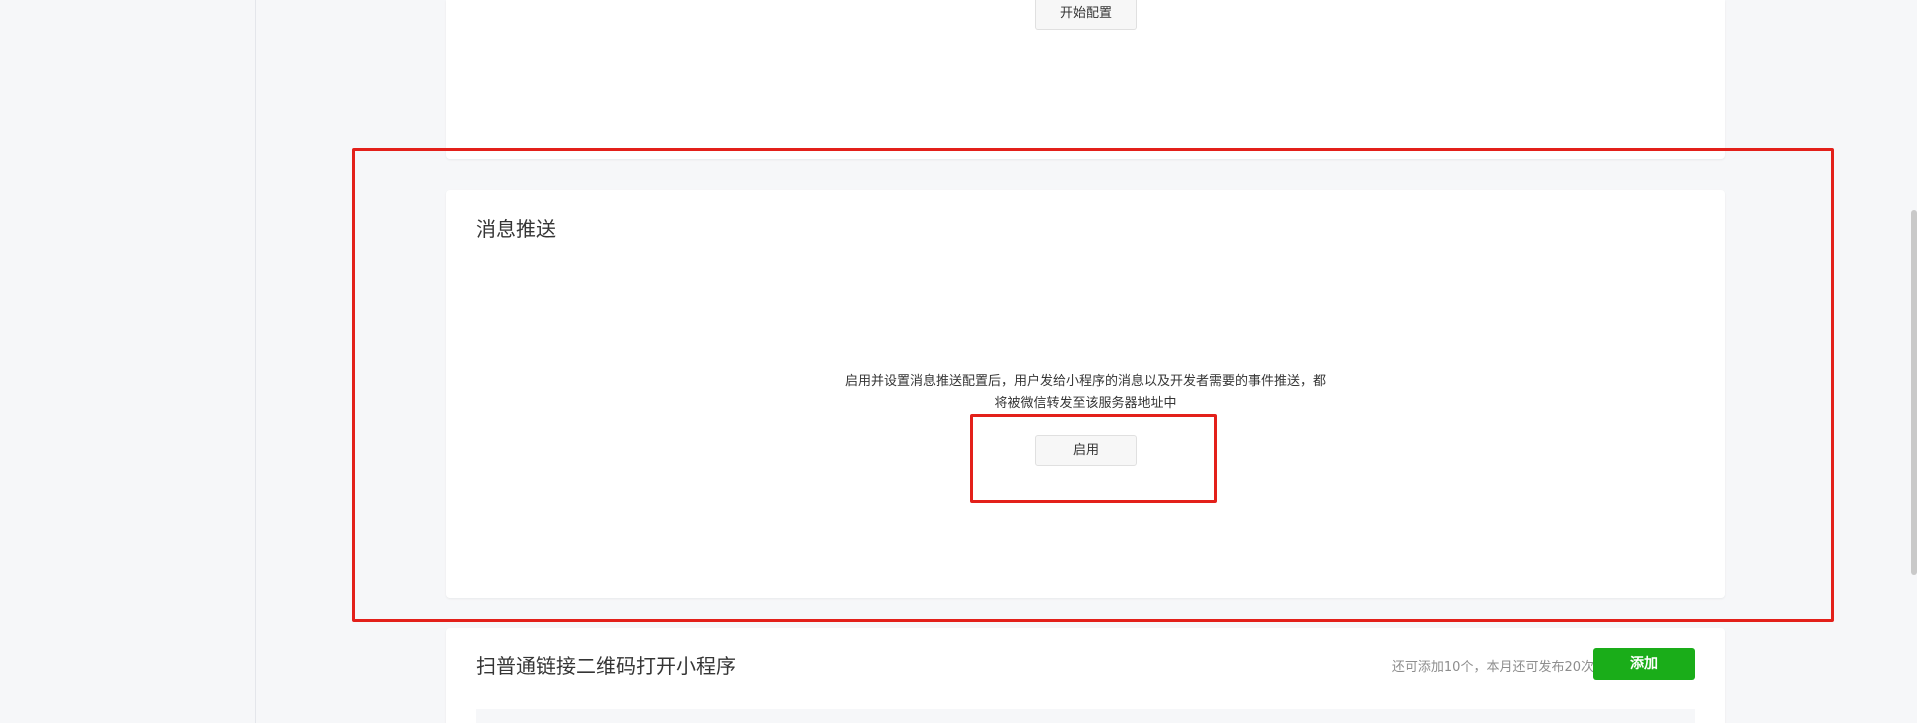  I want to click on scrollbar, so click(1914, 361).